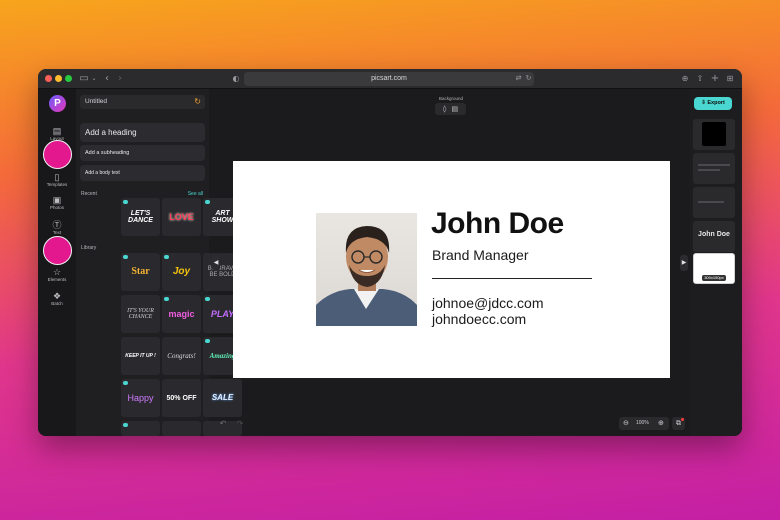  What do you see at coordinates (366, 269) in the screenshot?
I see `profile-photo` at bounding box center [366, 269].